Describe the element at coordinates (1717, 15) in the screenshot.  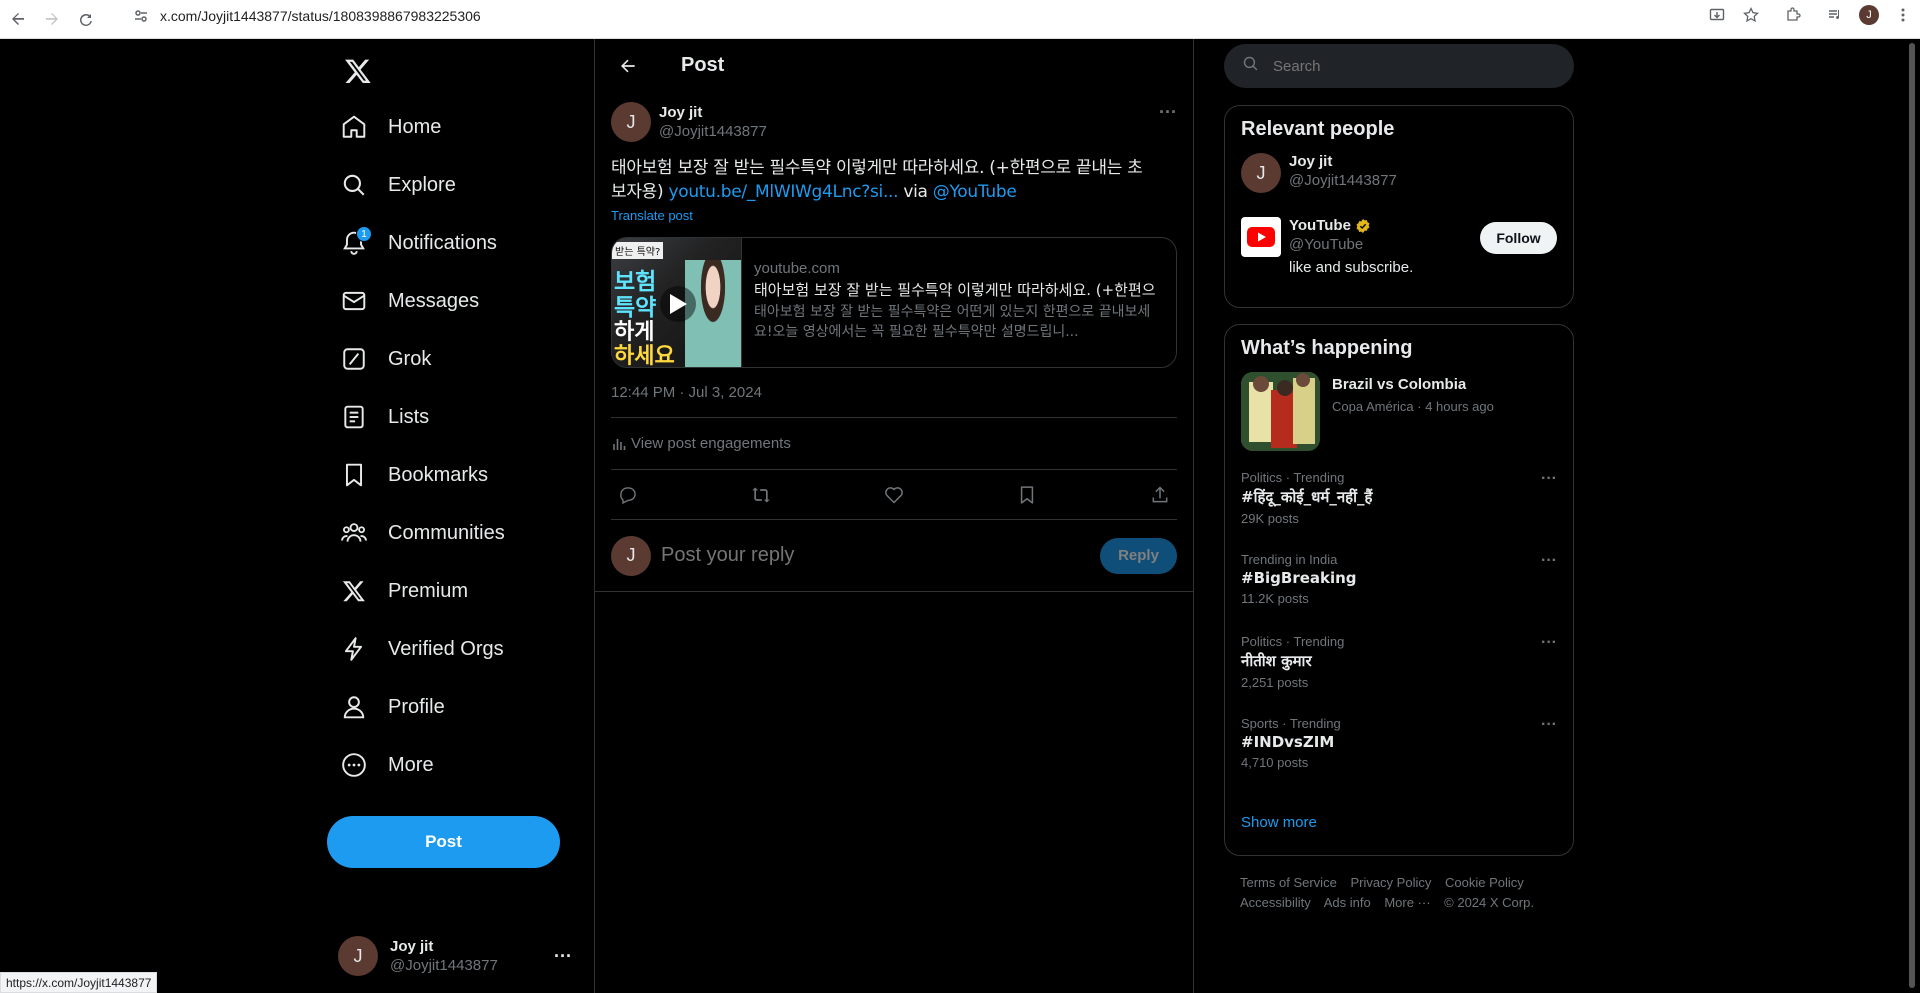
I see `install-app-icon` at that location.